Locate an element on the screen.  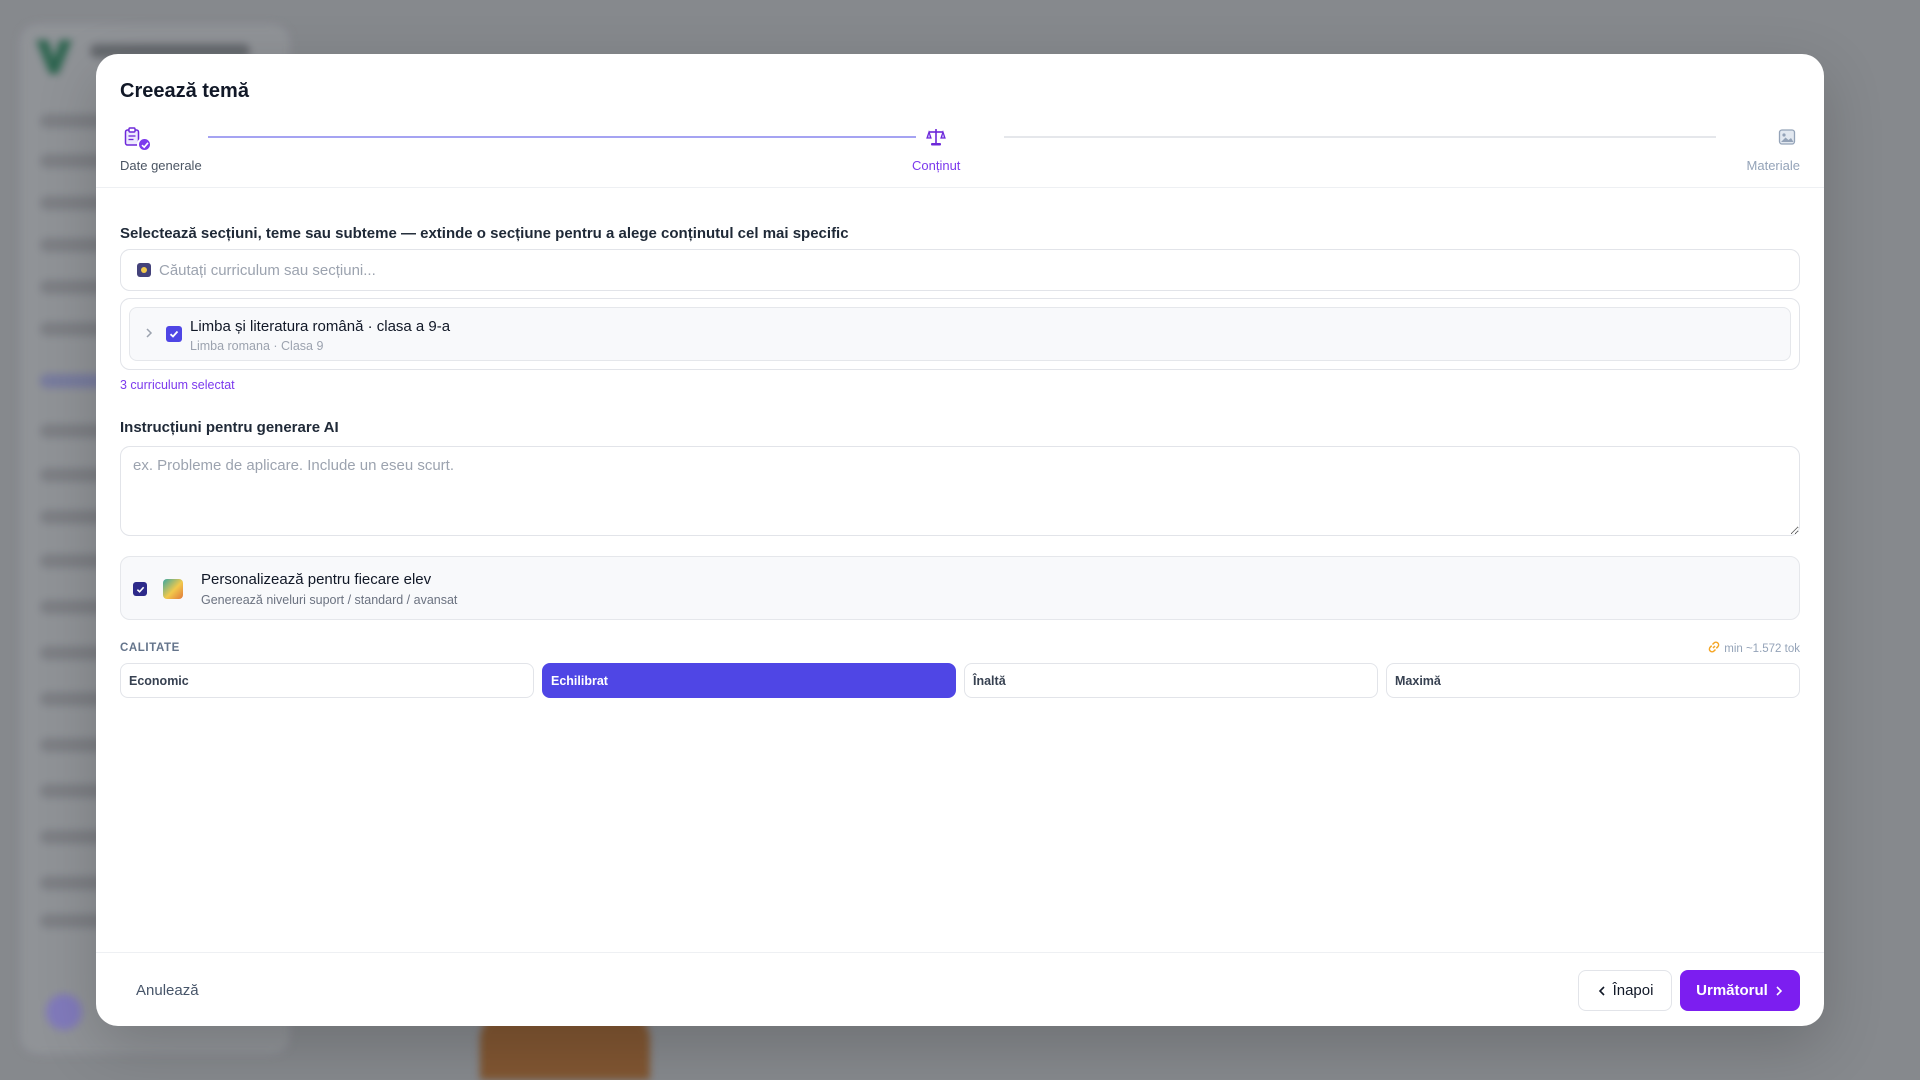
chevron-left-icon is located at coordinates (1601, 990).